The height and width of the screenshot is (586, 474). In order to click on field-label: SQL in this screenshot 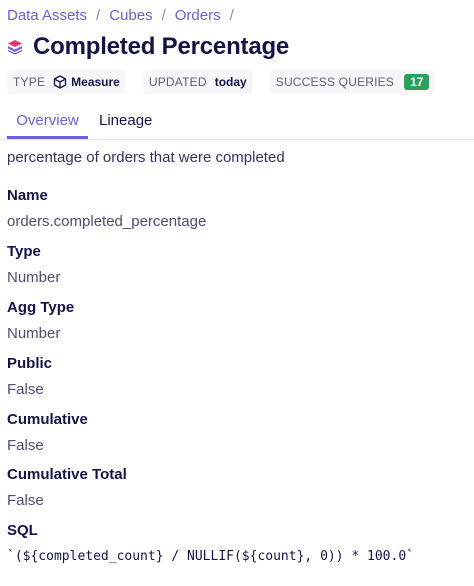, I will do `click(22, 530)`.